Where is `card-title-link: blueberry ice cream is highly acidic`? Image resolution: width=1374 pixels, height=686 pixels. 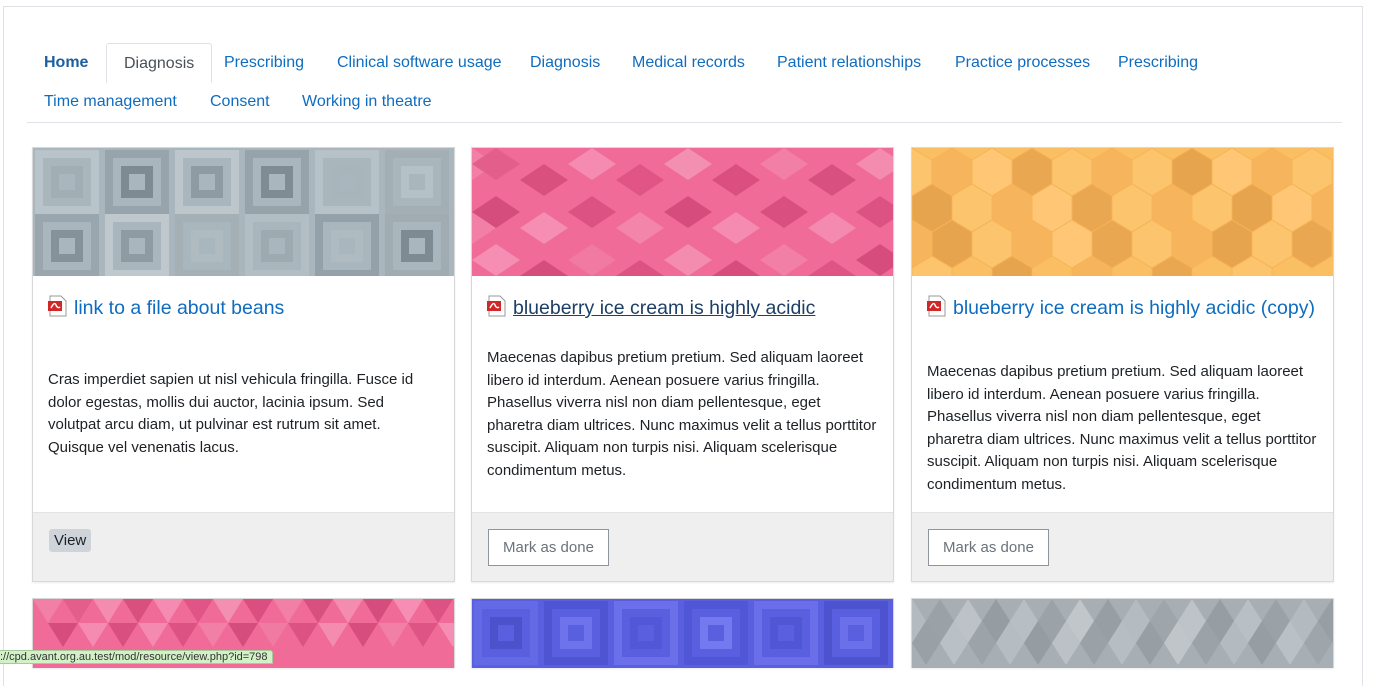
card-title-link: blueberry ice cream is highly acidic is located at coordinates (683, 309).